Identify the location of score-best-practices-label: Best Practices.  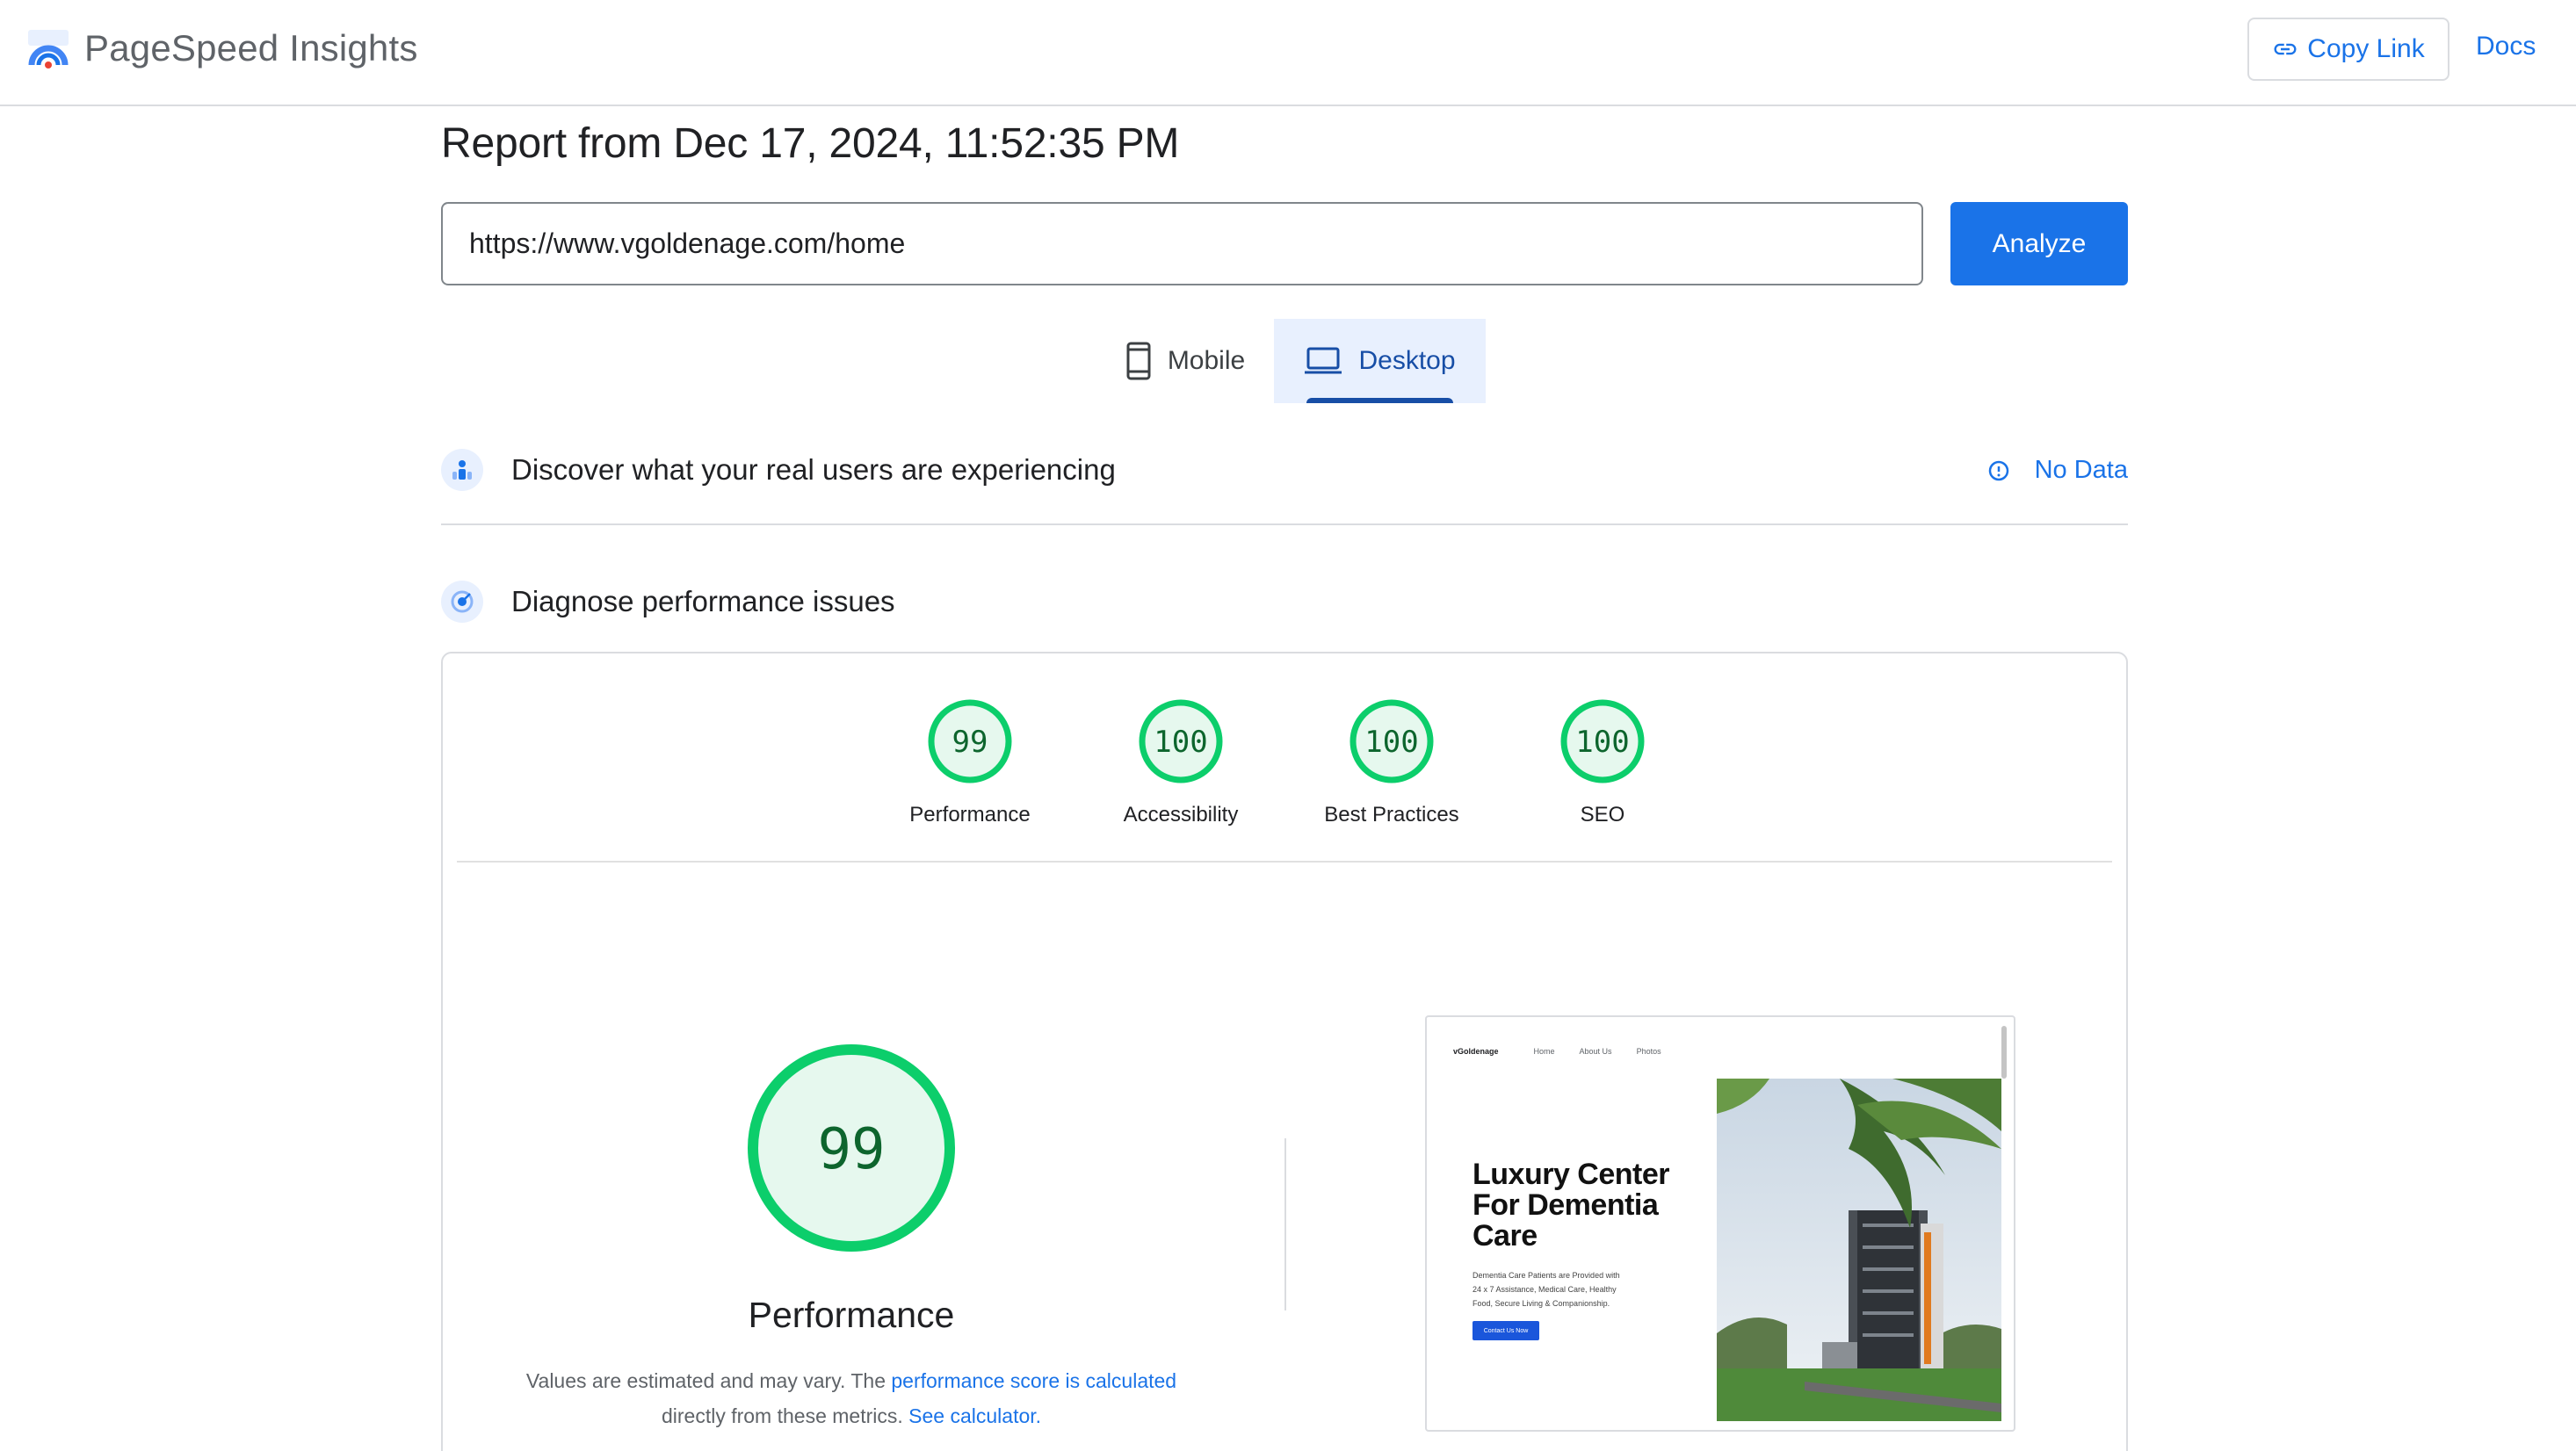
(1391, 815).